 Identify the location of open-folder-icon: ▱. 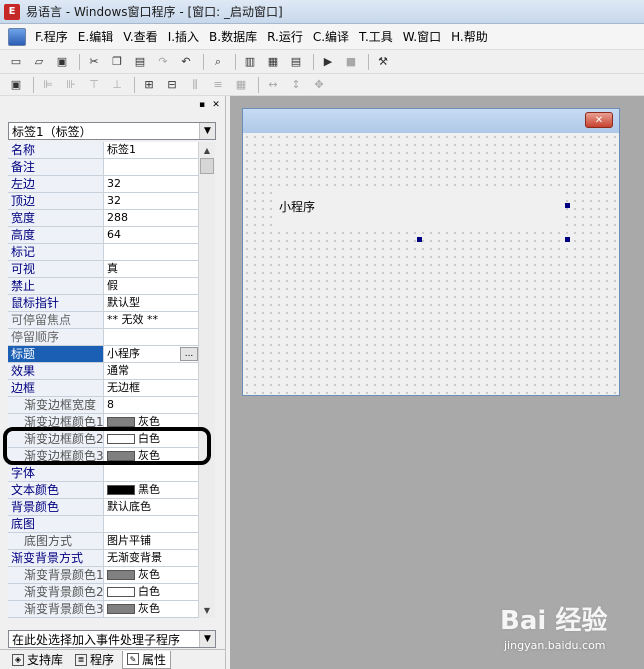
(39, 62).